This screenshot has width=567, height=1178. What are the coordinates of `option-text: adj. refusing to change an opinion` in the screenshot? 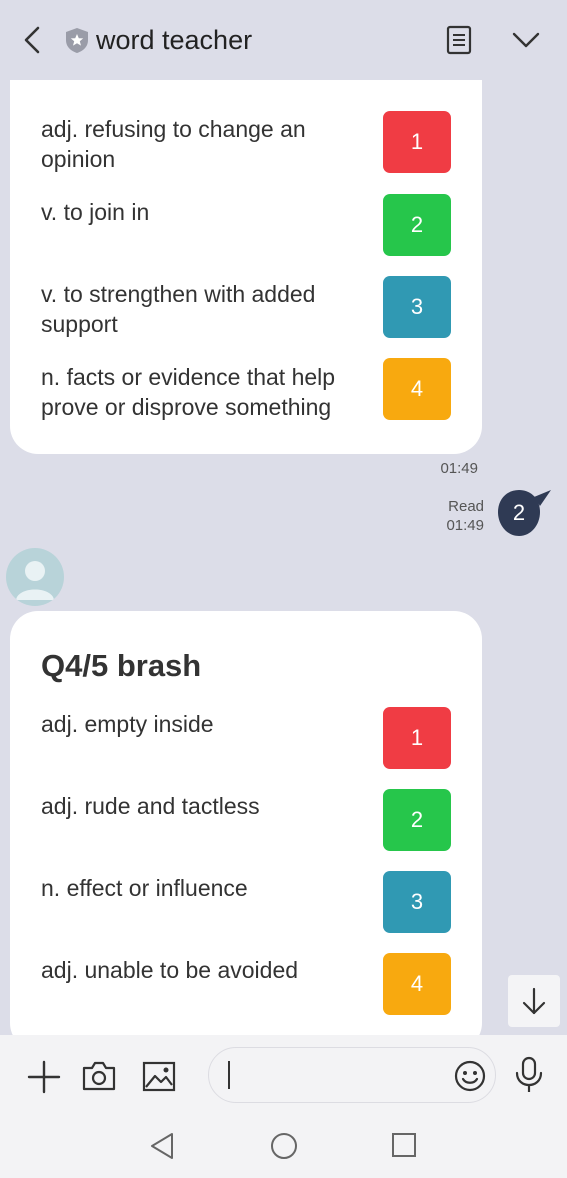 It's located at (173, 144).